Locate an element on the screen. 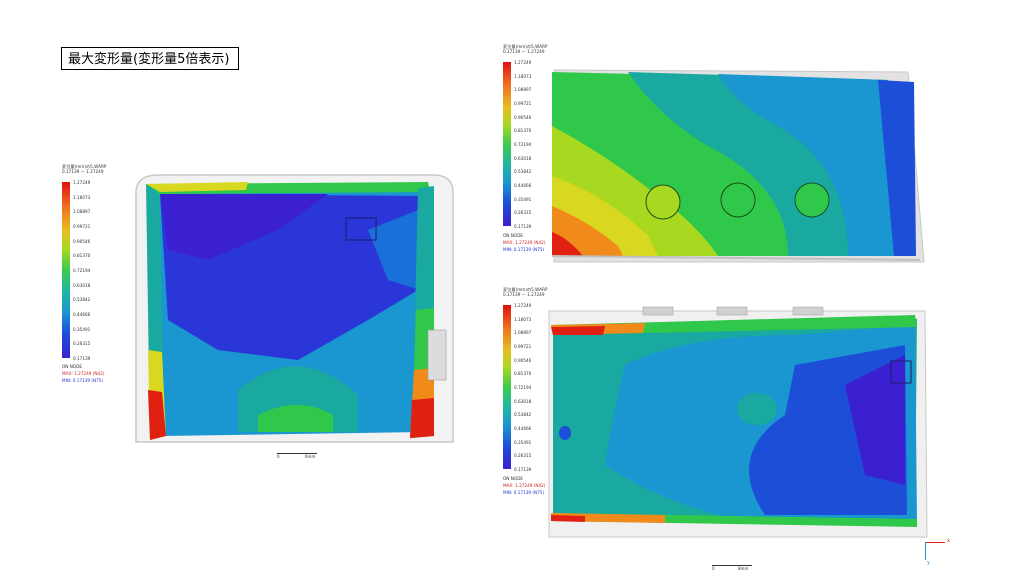  scale-end: 8mm is located at coordinates (743, 568).